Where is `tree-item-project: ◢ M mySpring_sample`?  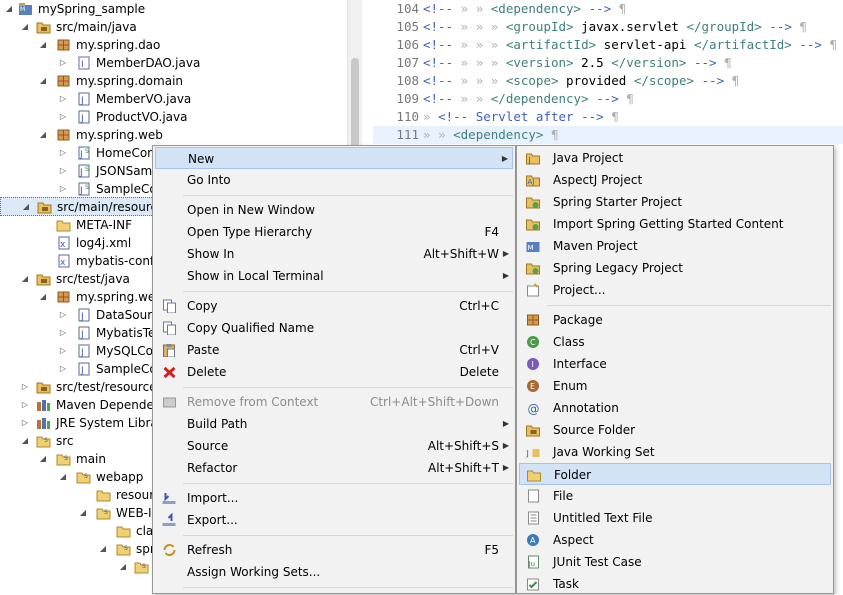 tree-item-project: ◢ M mySpring_sample is located at coordinates (181, 9).